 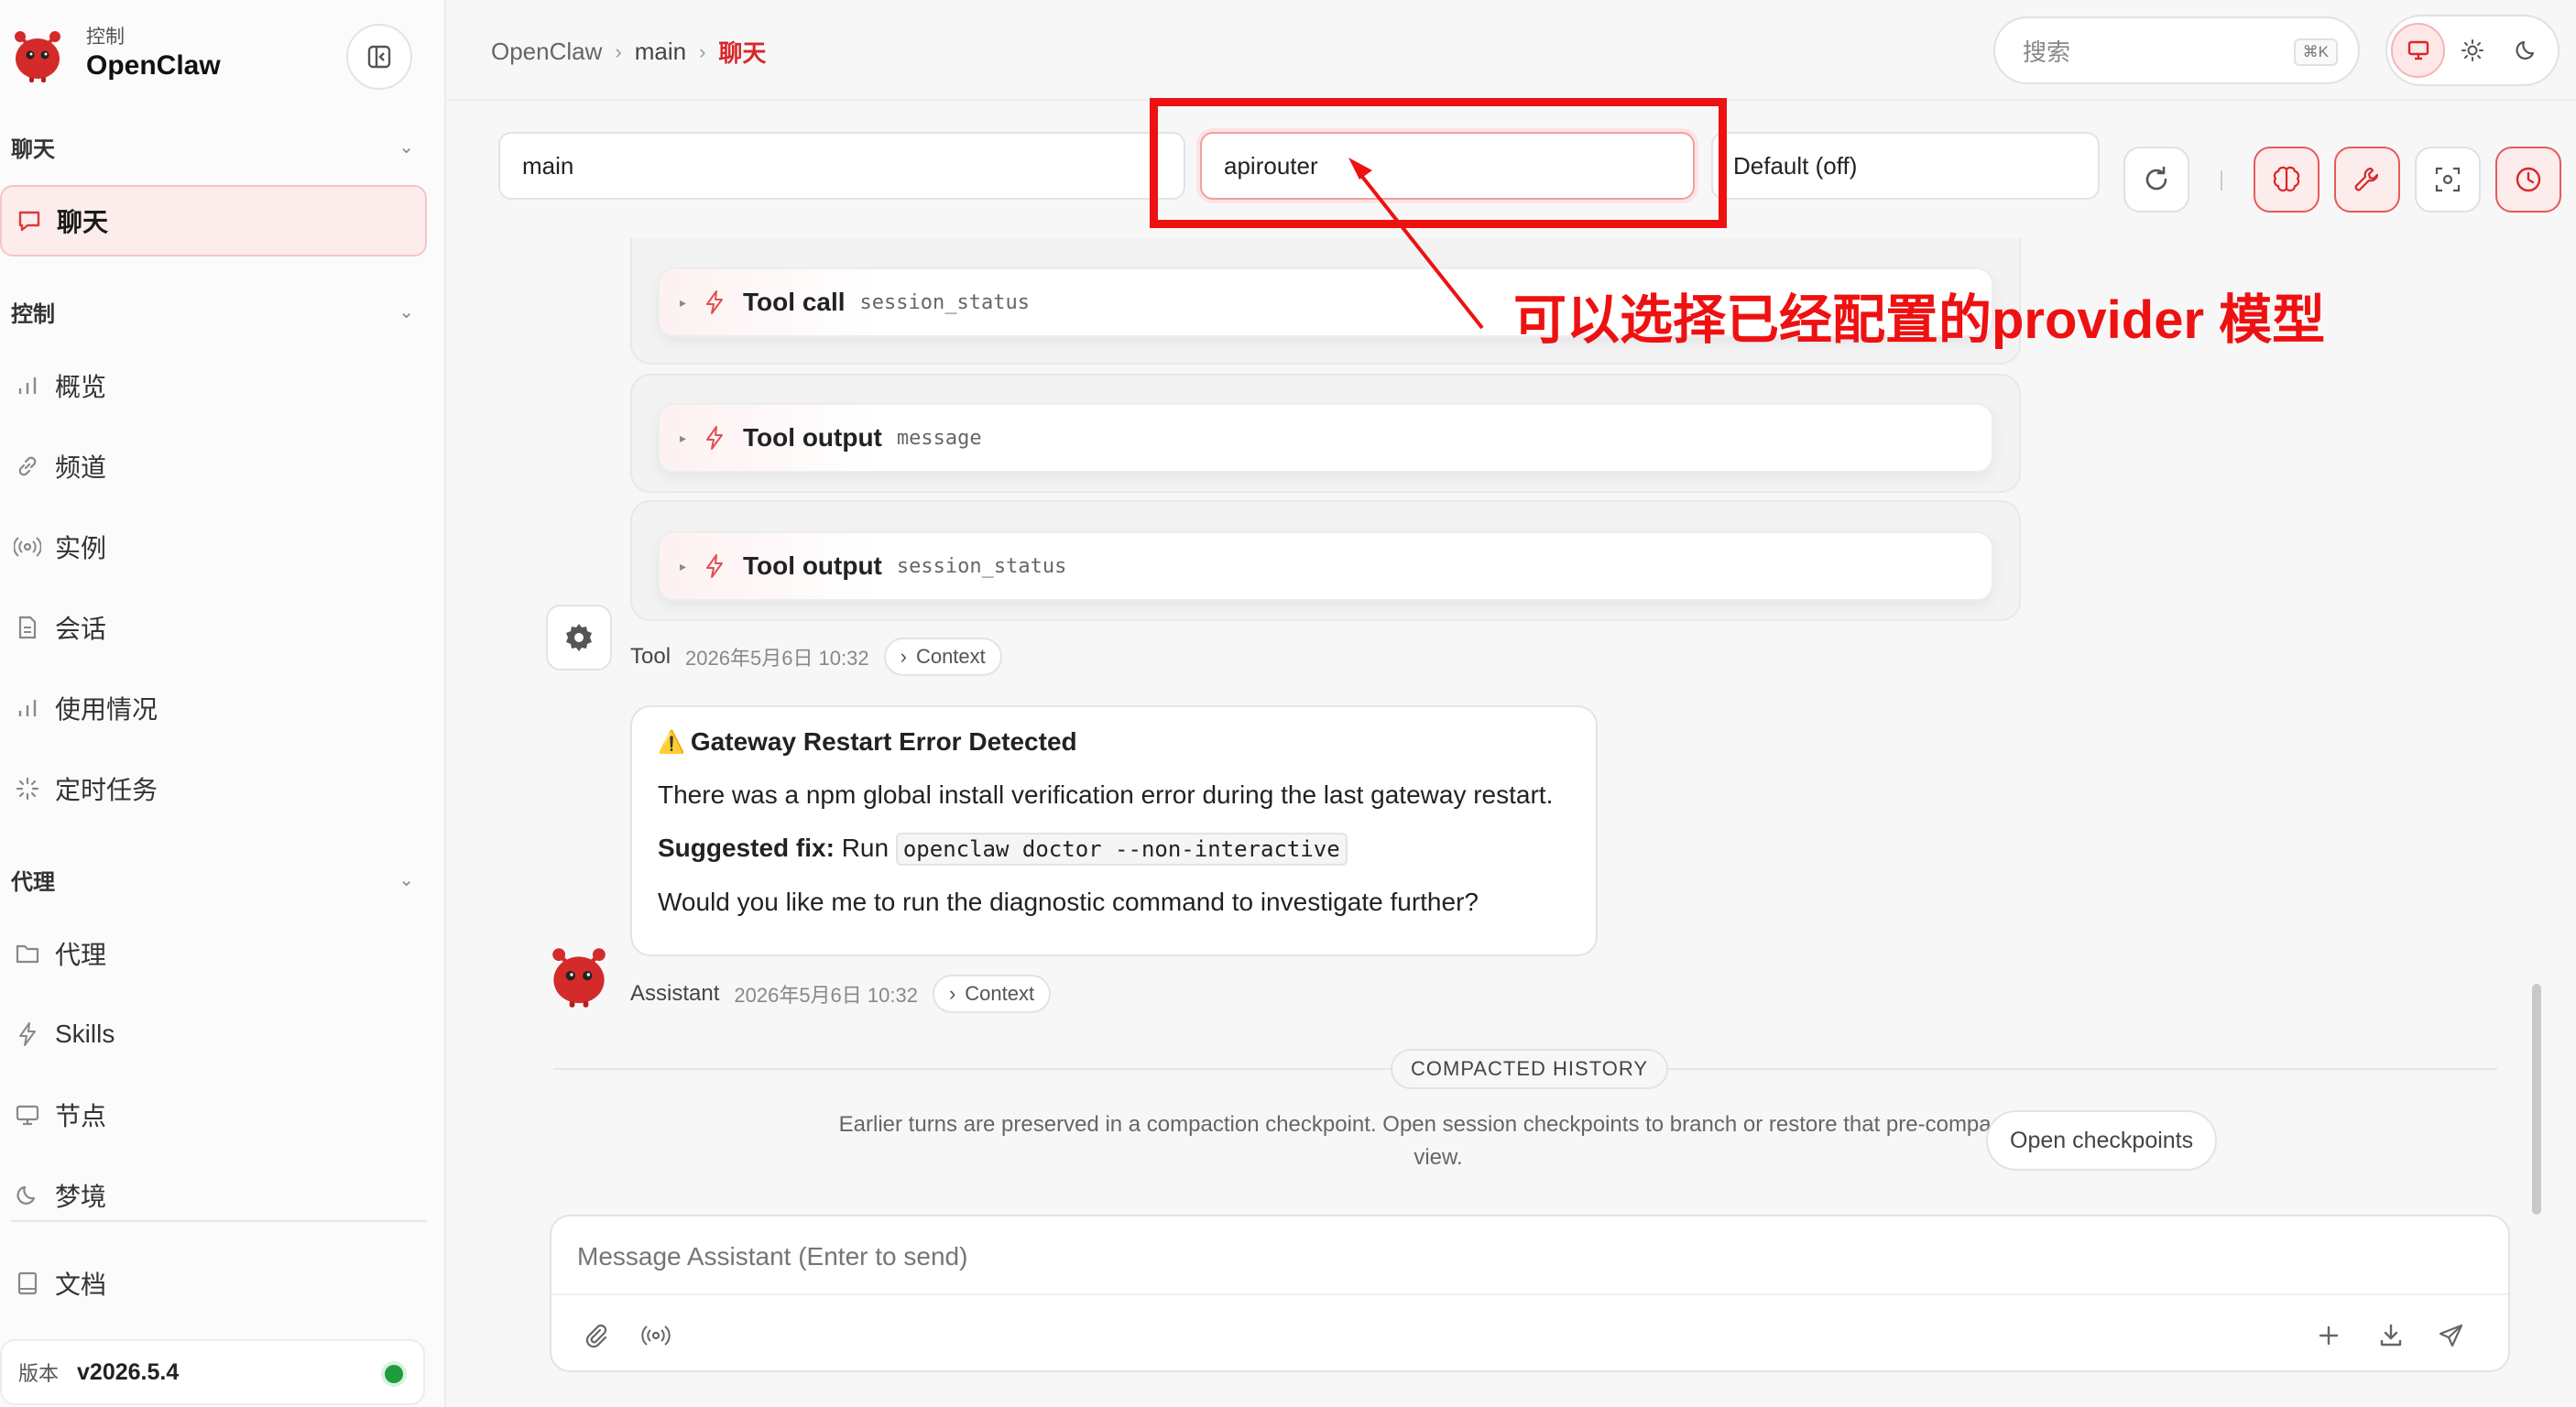 What do you see at coordinates (214, 547) in the screenshot?
I see `sidebar-item-instances: 实例` at bounding box center [214, 547].